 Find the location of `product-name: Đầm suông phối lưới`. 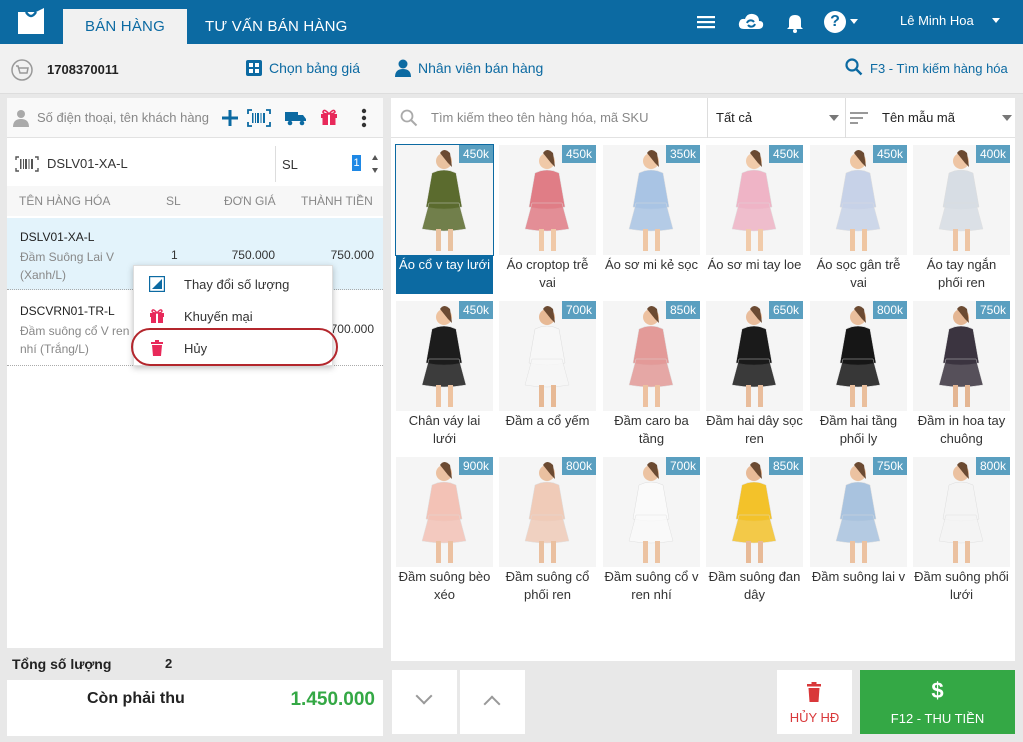

product-name: Đầm suông phối lưới is located at coordinates (961, 585).